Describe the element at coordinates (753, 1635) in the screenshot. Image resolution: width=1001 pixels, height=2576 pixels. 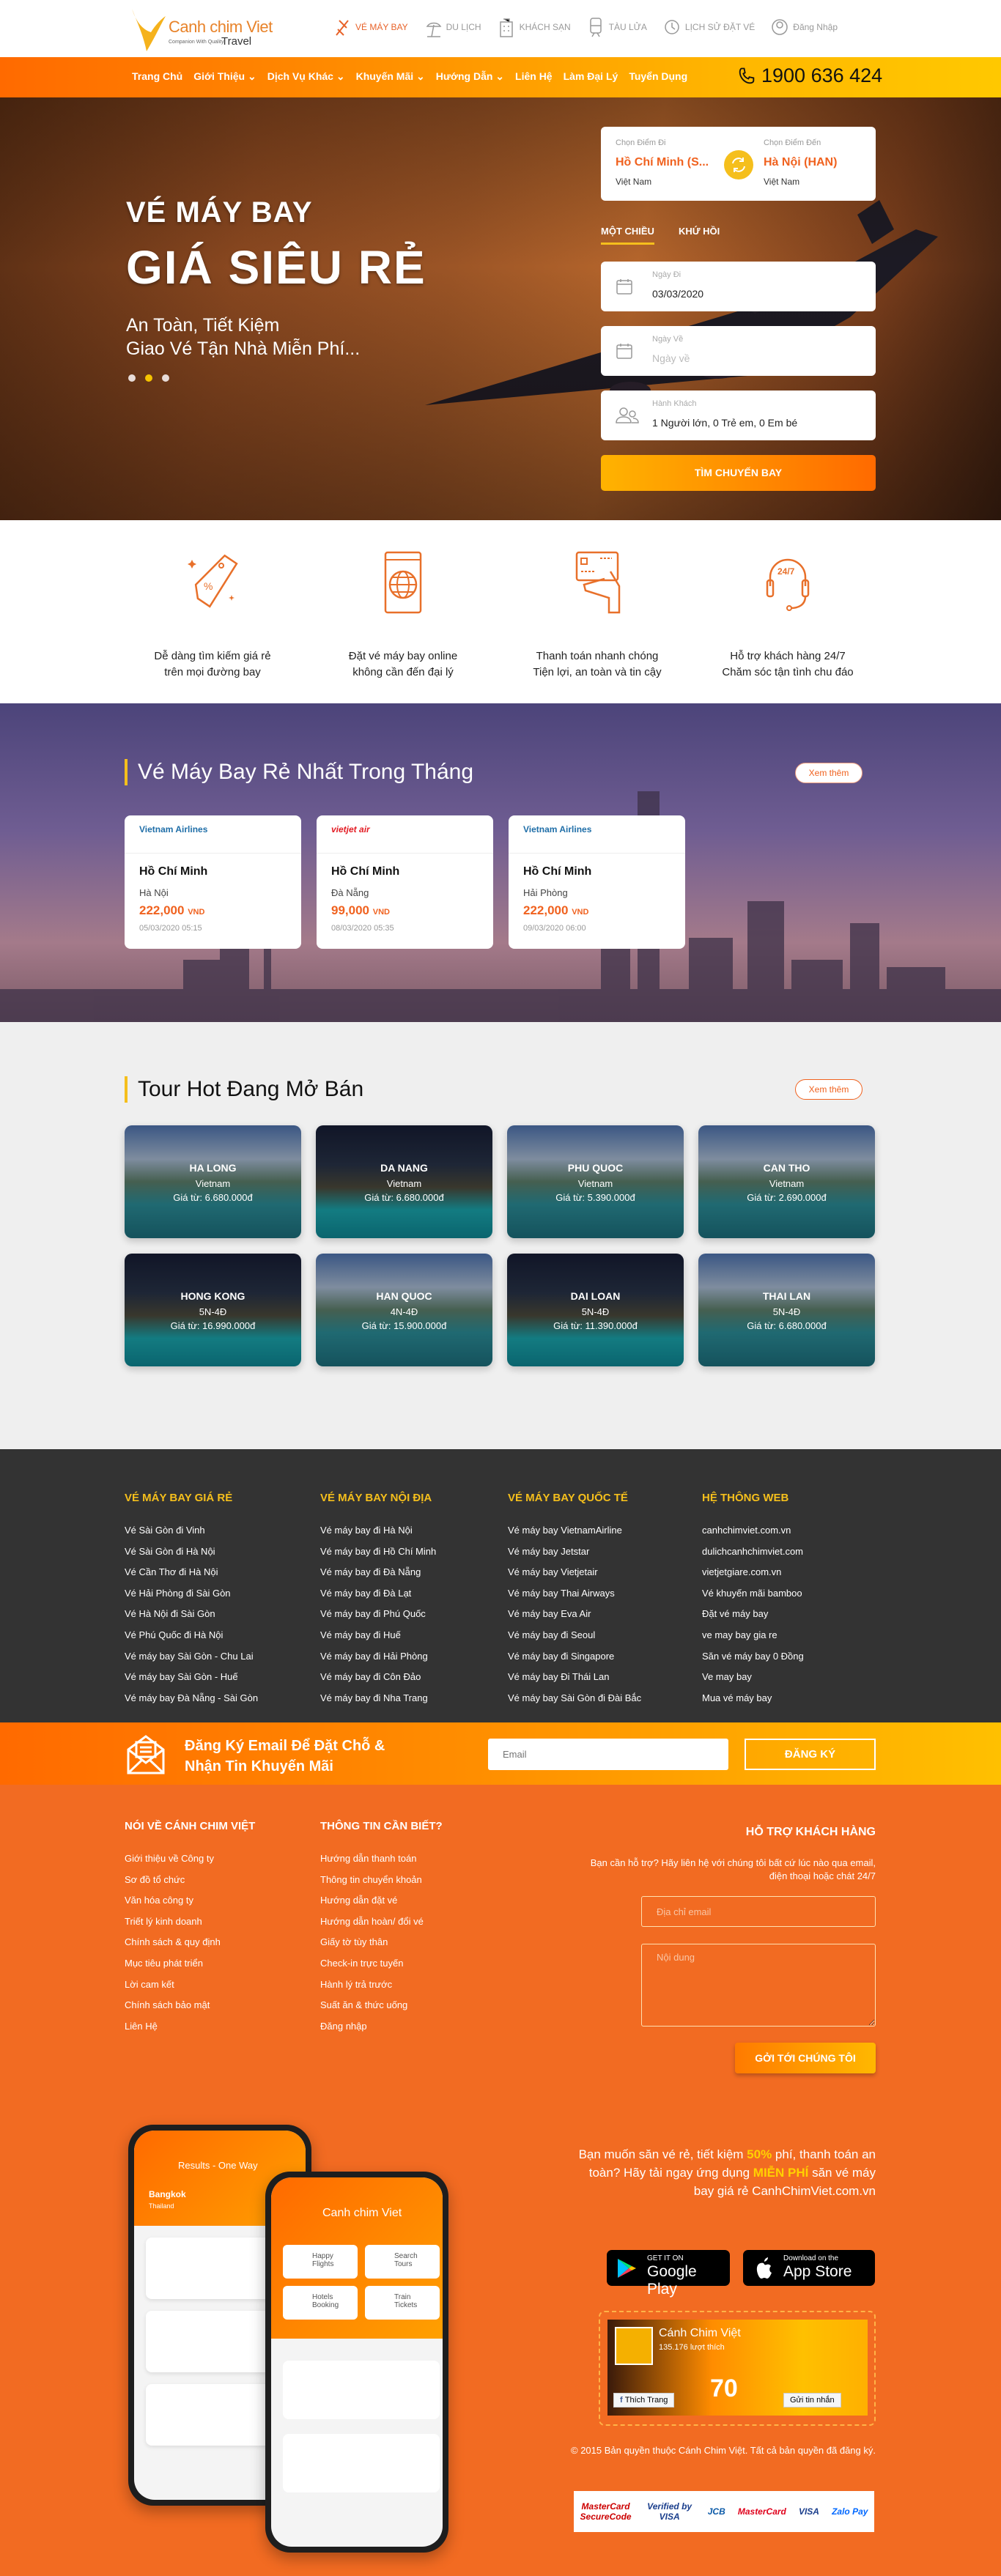
I see `footer-link: ve may bay gia re` at that location.